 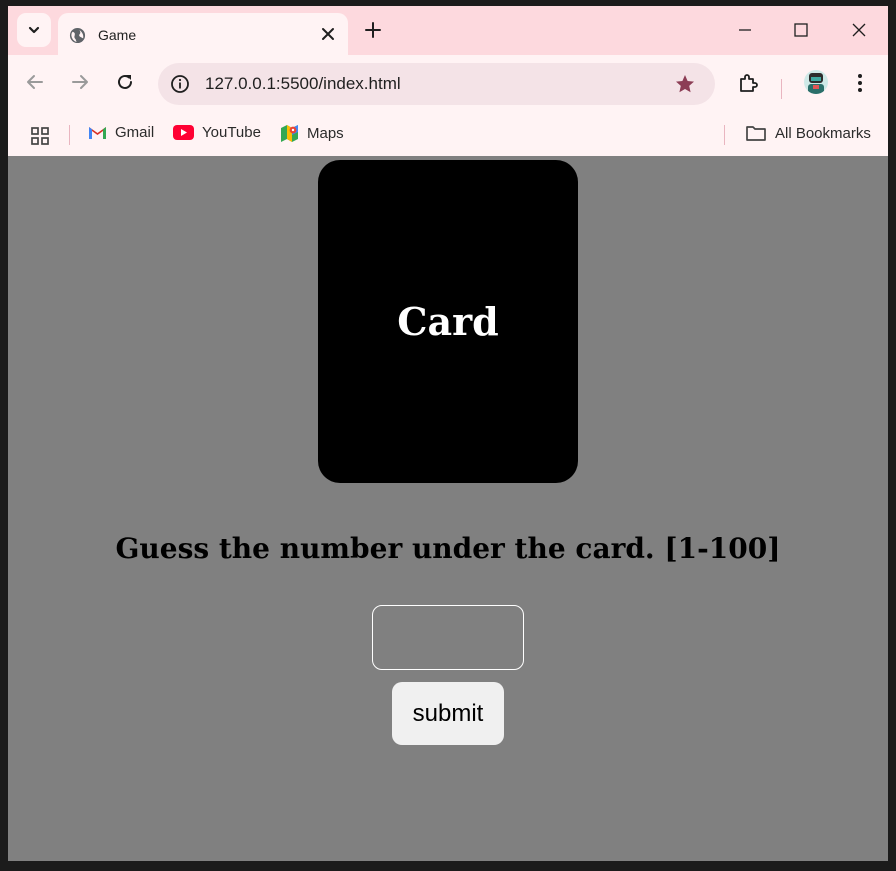 I want to click on all-bookmarks-button: All Bookmarks, so click(x=808, y=133).